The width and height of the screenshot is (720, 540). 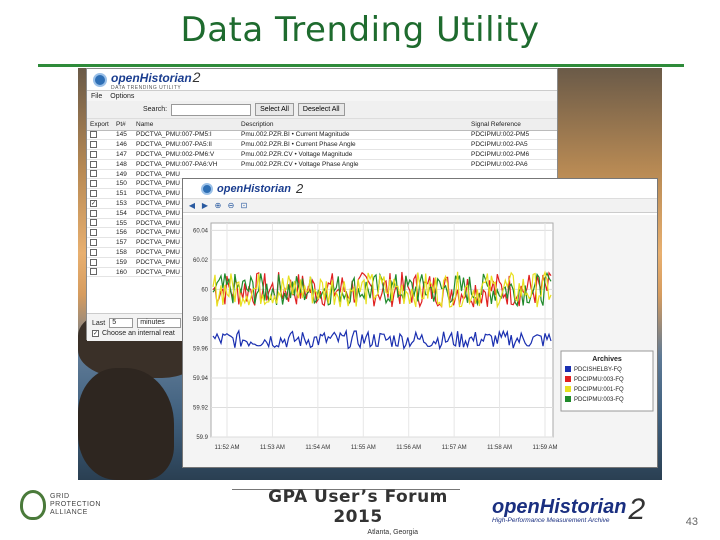 What do you see at coordinates (100, 79) in the screenshot?
I see `openhistorian-logo-icon` at bounding box center [100, 79].